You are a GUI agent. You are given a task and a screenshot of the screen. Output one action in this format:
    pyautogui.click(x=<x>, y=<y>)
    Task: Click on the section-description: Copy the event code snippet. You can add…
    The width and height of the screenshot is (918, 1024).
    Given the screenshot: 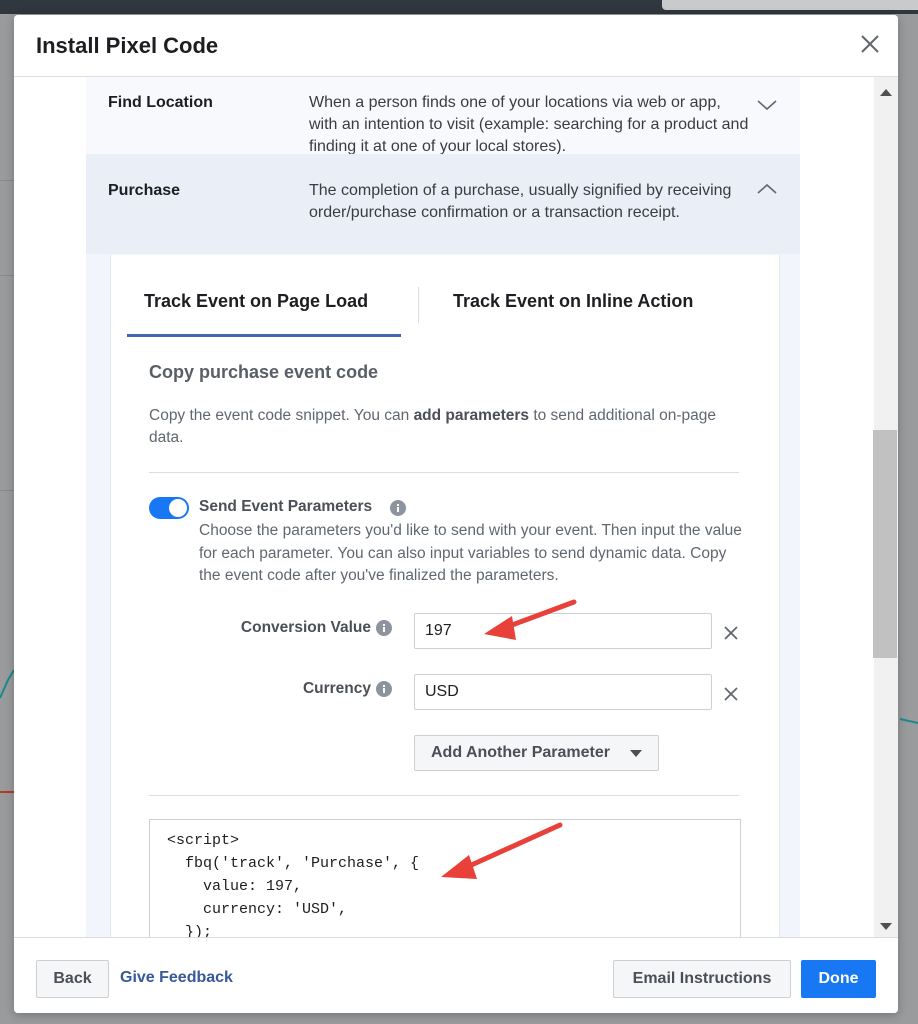 What is the action you would take?
    pyautogui.click(x=439, y=427)
    